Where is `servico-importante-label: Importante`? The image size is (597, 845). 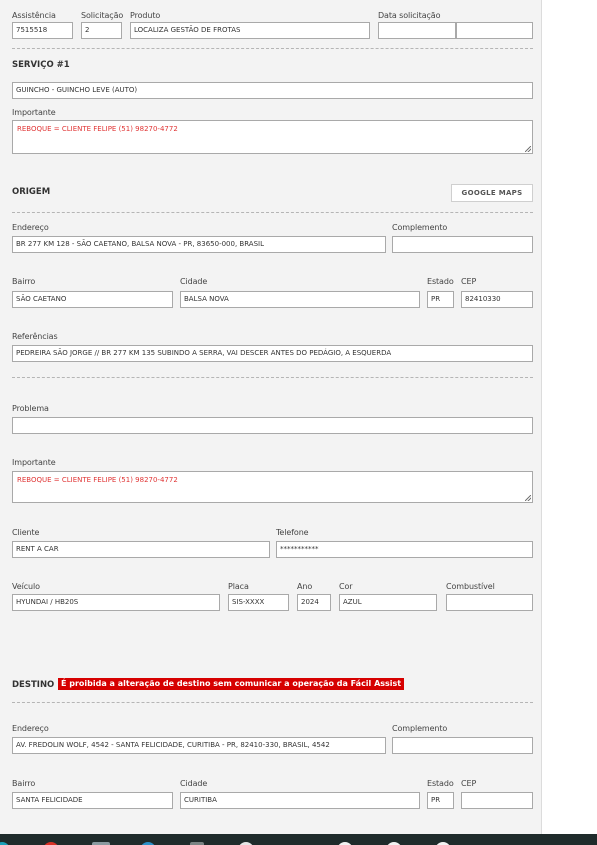
servico-importante-label: Importante is located at coordinates (34, 112).